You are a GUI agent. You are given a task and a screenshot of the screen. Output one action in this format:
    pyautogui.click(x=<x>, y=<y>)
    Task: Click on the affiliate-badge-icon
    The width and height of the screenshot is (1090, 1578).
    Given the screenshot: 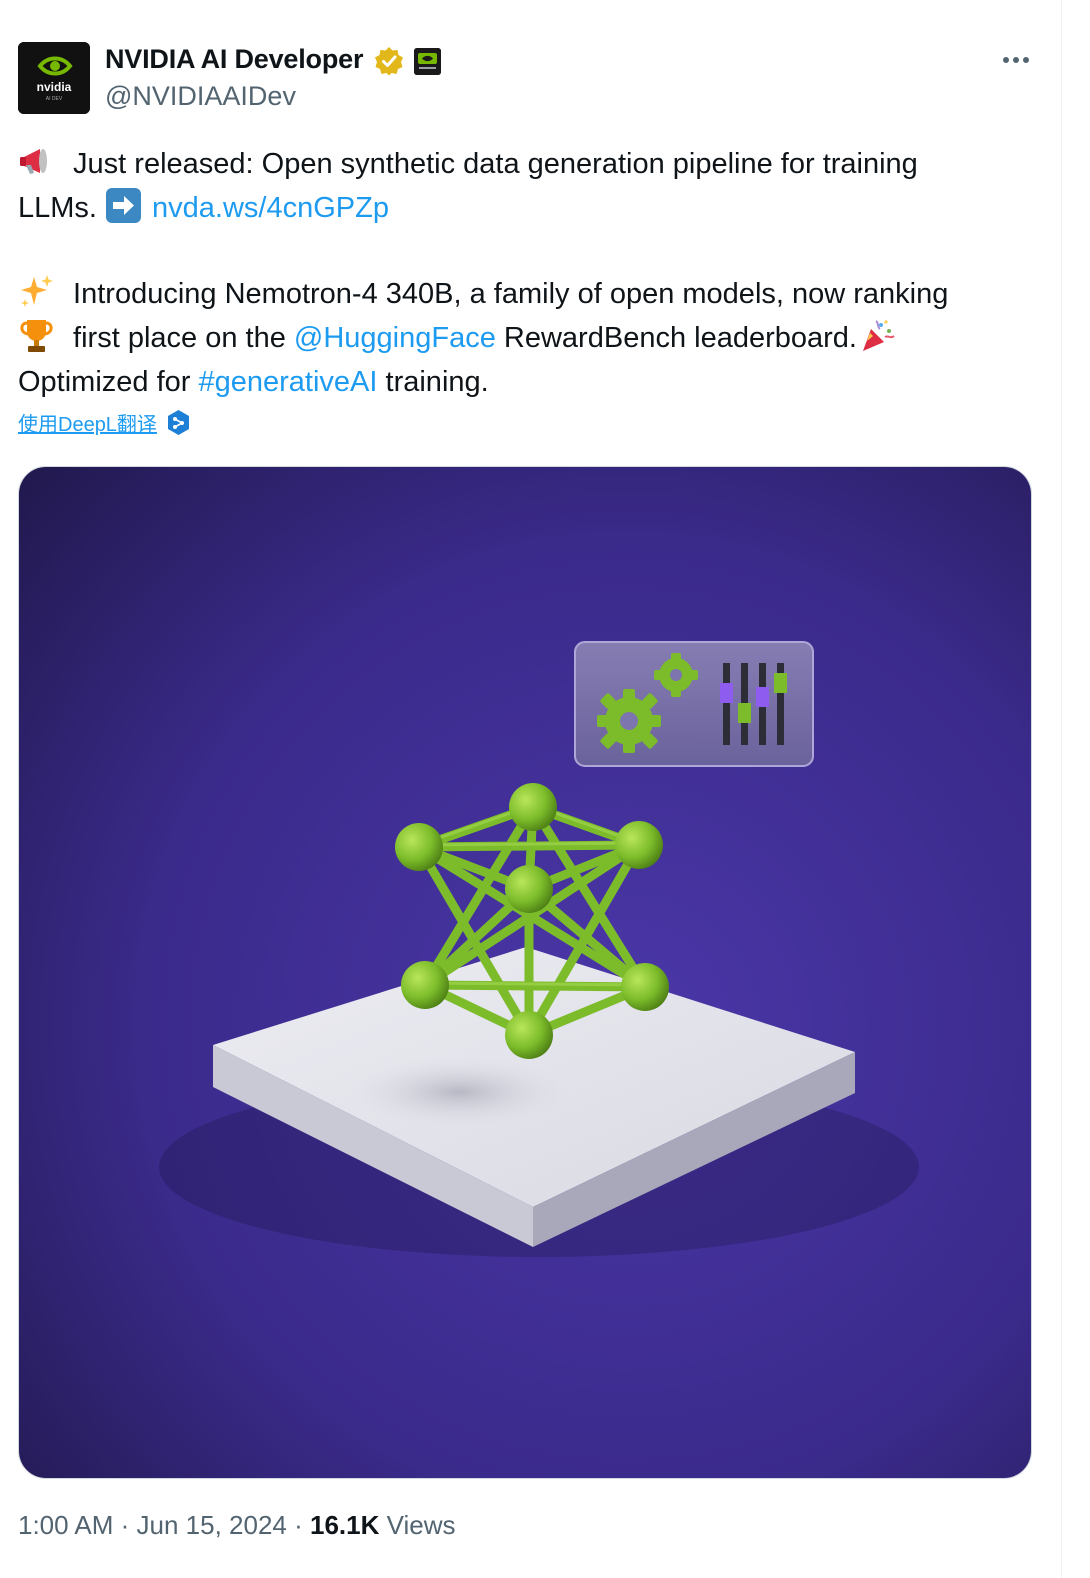 What is the action you would take?
    pyautogui.click(x=427, y=61)
    